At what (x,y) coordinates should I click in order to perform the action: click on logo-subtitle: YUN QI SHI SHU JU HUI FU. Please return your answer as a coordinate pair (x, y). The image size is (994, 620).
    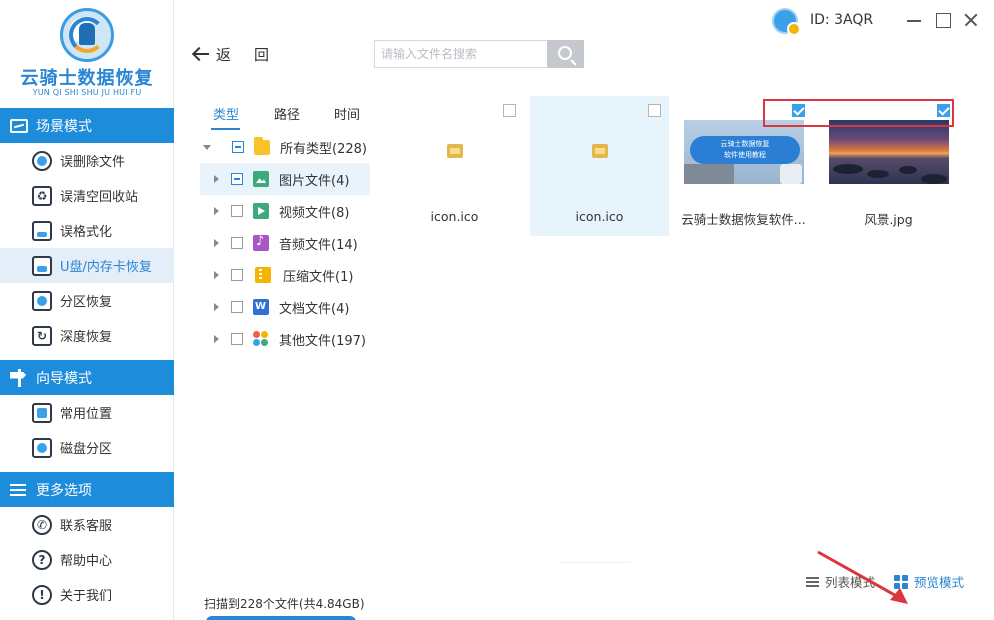
    Looking at the image, I should click on (87, 92).